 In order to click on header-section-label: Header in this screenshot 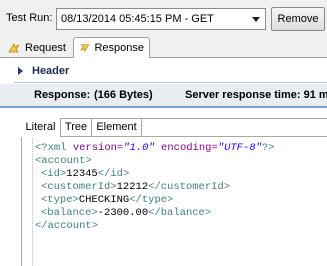, I will do `click(51, 71)`.